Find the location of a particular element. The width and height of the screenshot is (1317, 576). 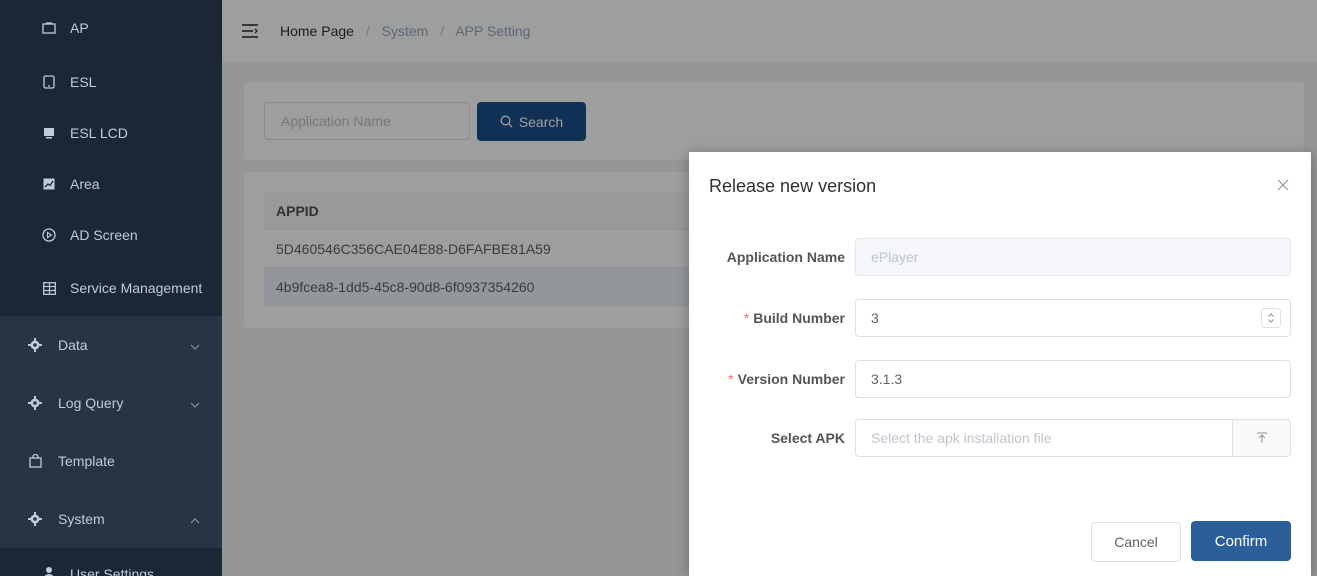

hamburger-icon is located at coordinates (250, 31).